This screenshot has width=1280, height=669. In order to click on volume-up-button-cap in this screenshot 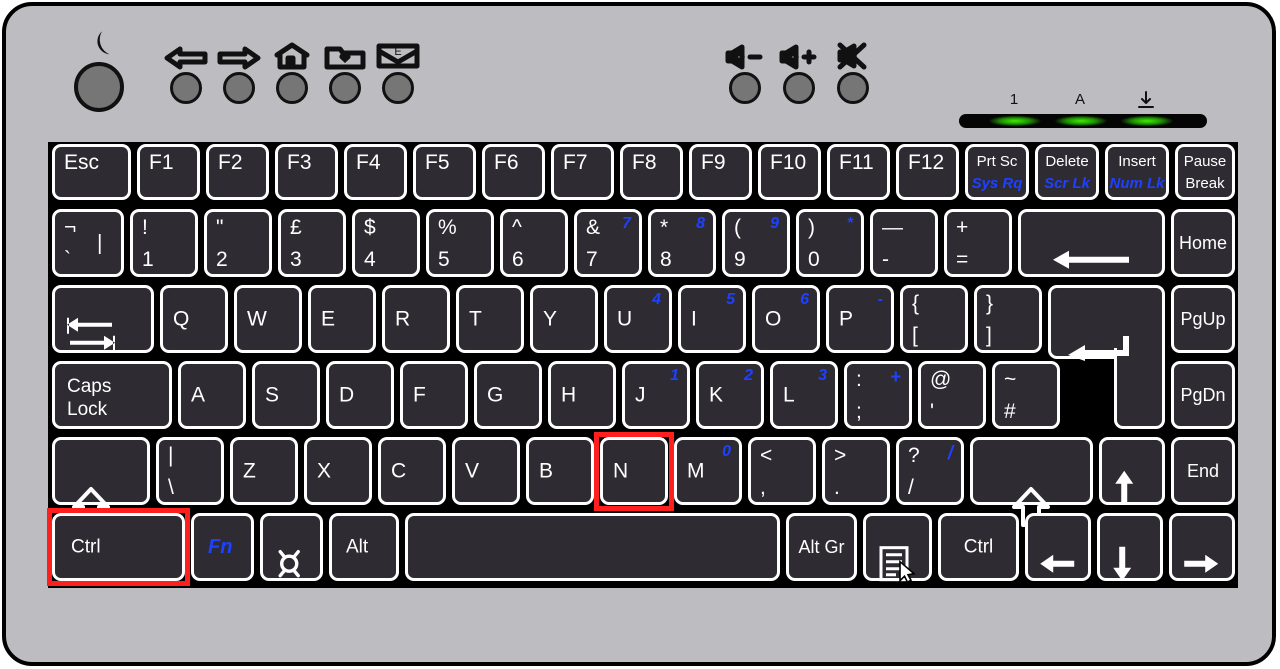, I will do `click(799, 88)`.